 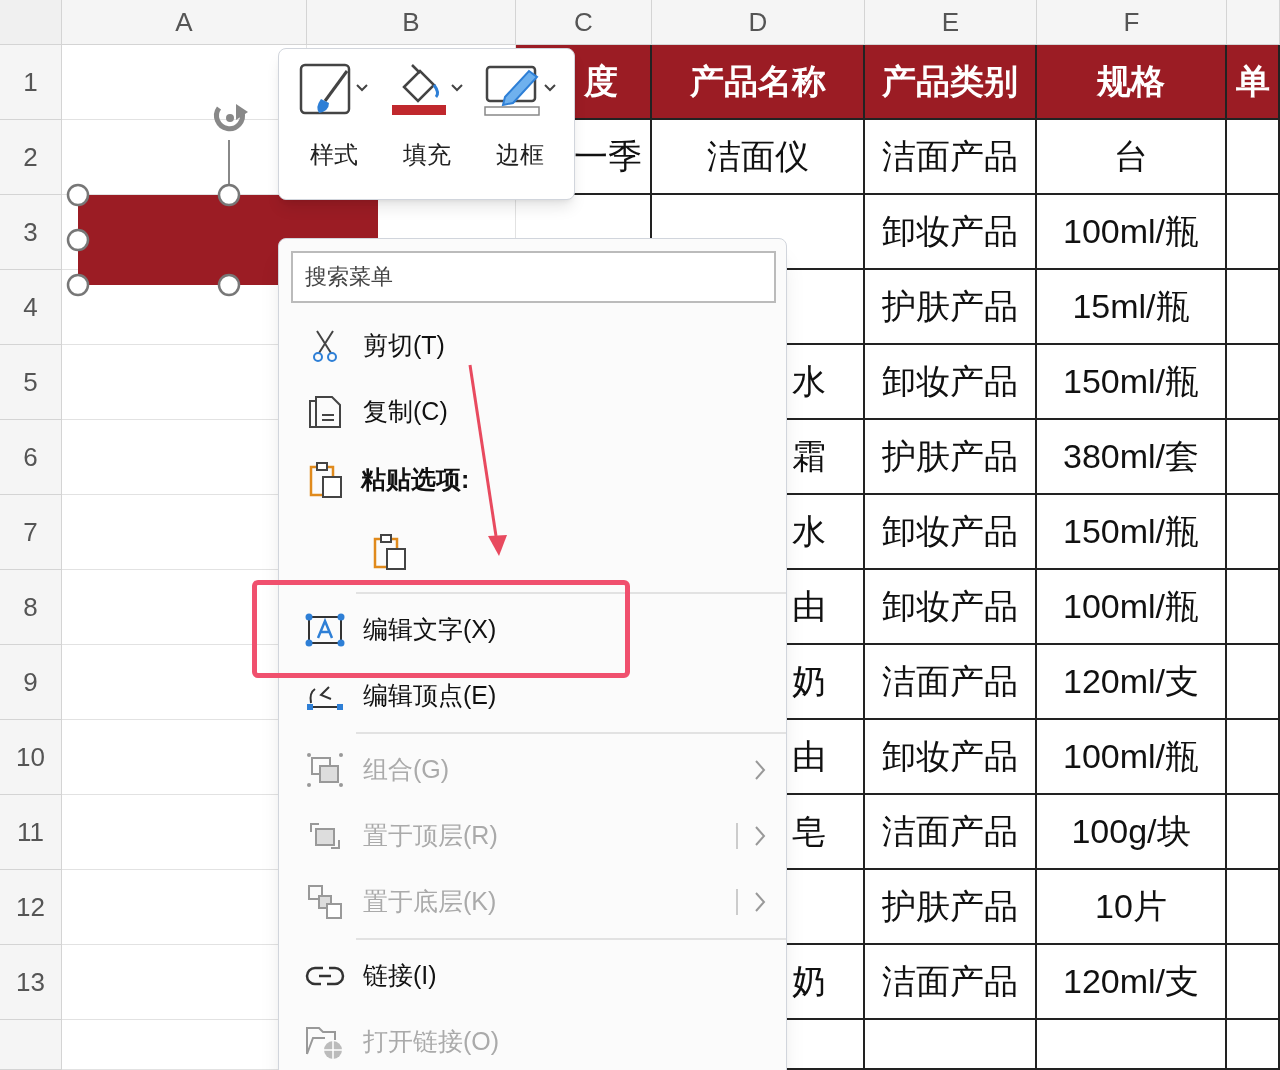 I want to click on column-title: 产品名称, so click(x=757, y=81).